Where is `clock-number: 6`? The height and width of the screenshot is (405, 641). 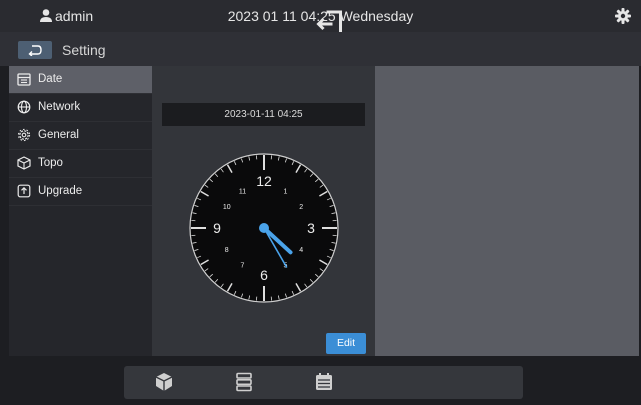
clock-number: 6 is located at coordinates (264, 275).